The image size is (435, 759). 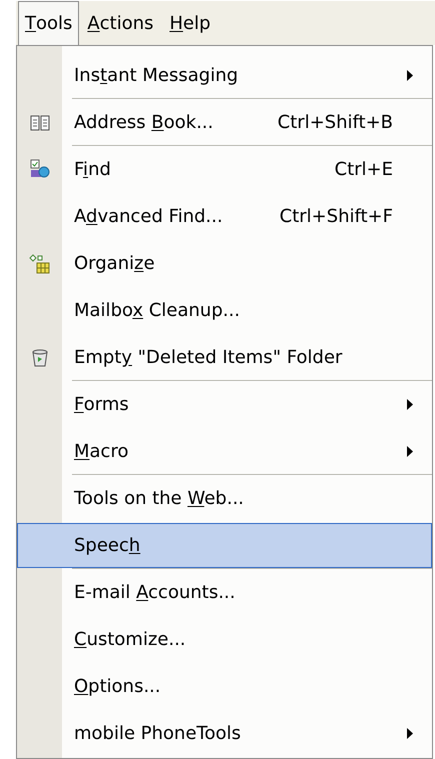 What do you see at coordinates (224, 358) in the screenshot?
I see `menu-item: Empty "Deleted Items" Folder` at bounding box center [224, 358].